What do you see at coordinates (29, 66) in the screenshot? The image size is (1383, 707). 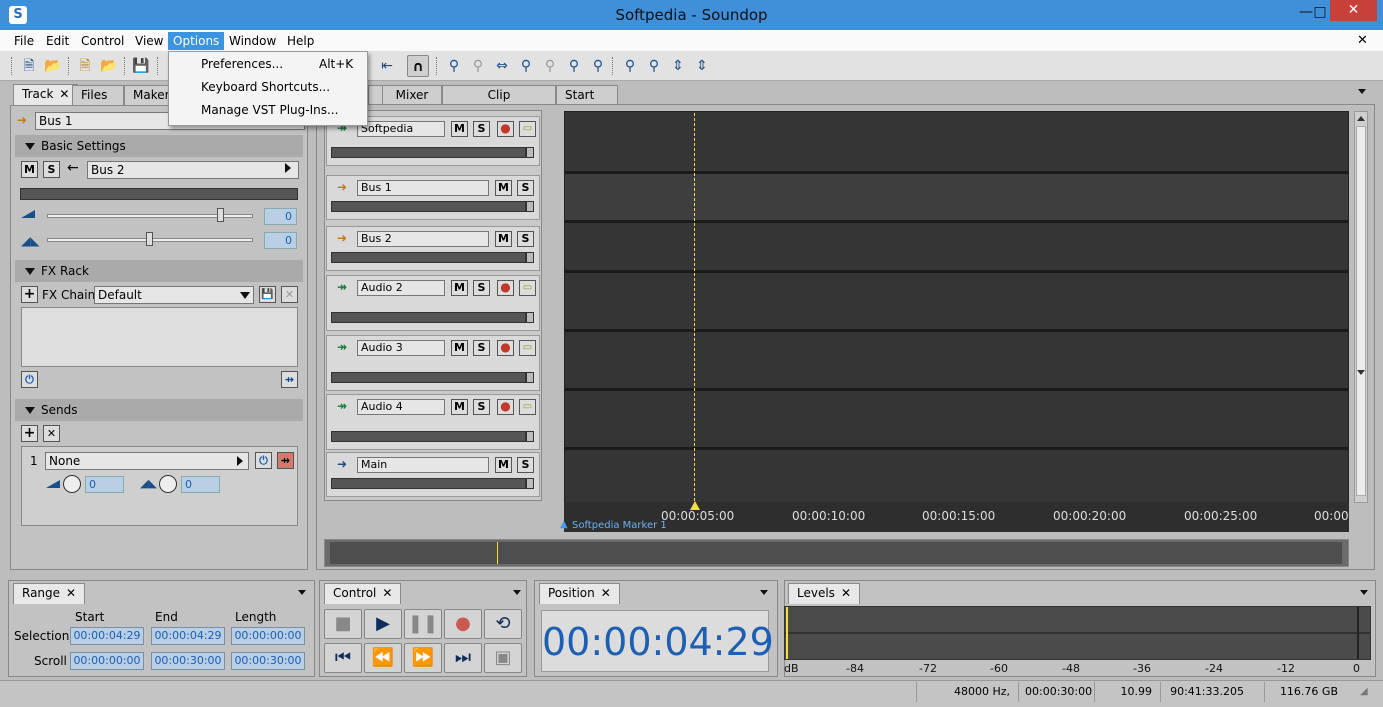 I see `new-file-icon: 🗎` at bounding box center [29, 66].